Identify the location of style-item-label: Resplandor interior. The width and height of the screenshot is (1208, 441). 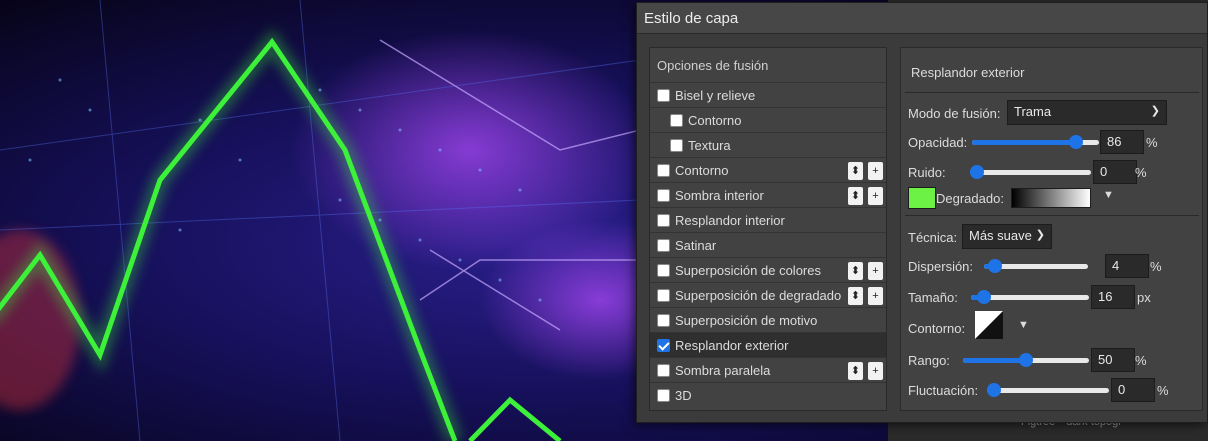
(730, 220).